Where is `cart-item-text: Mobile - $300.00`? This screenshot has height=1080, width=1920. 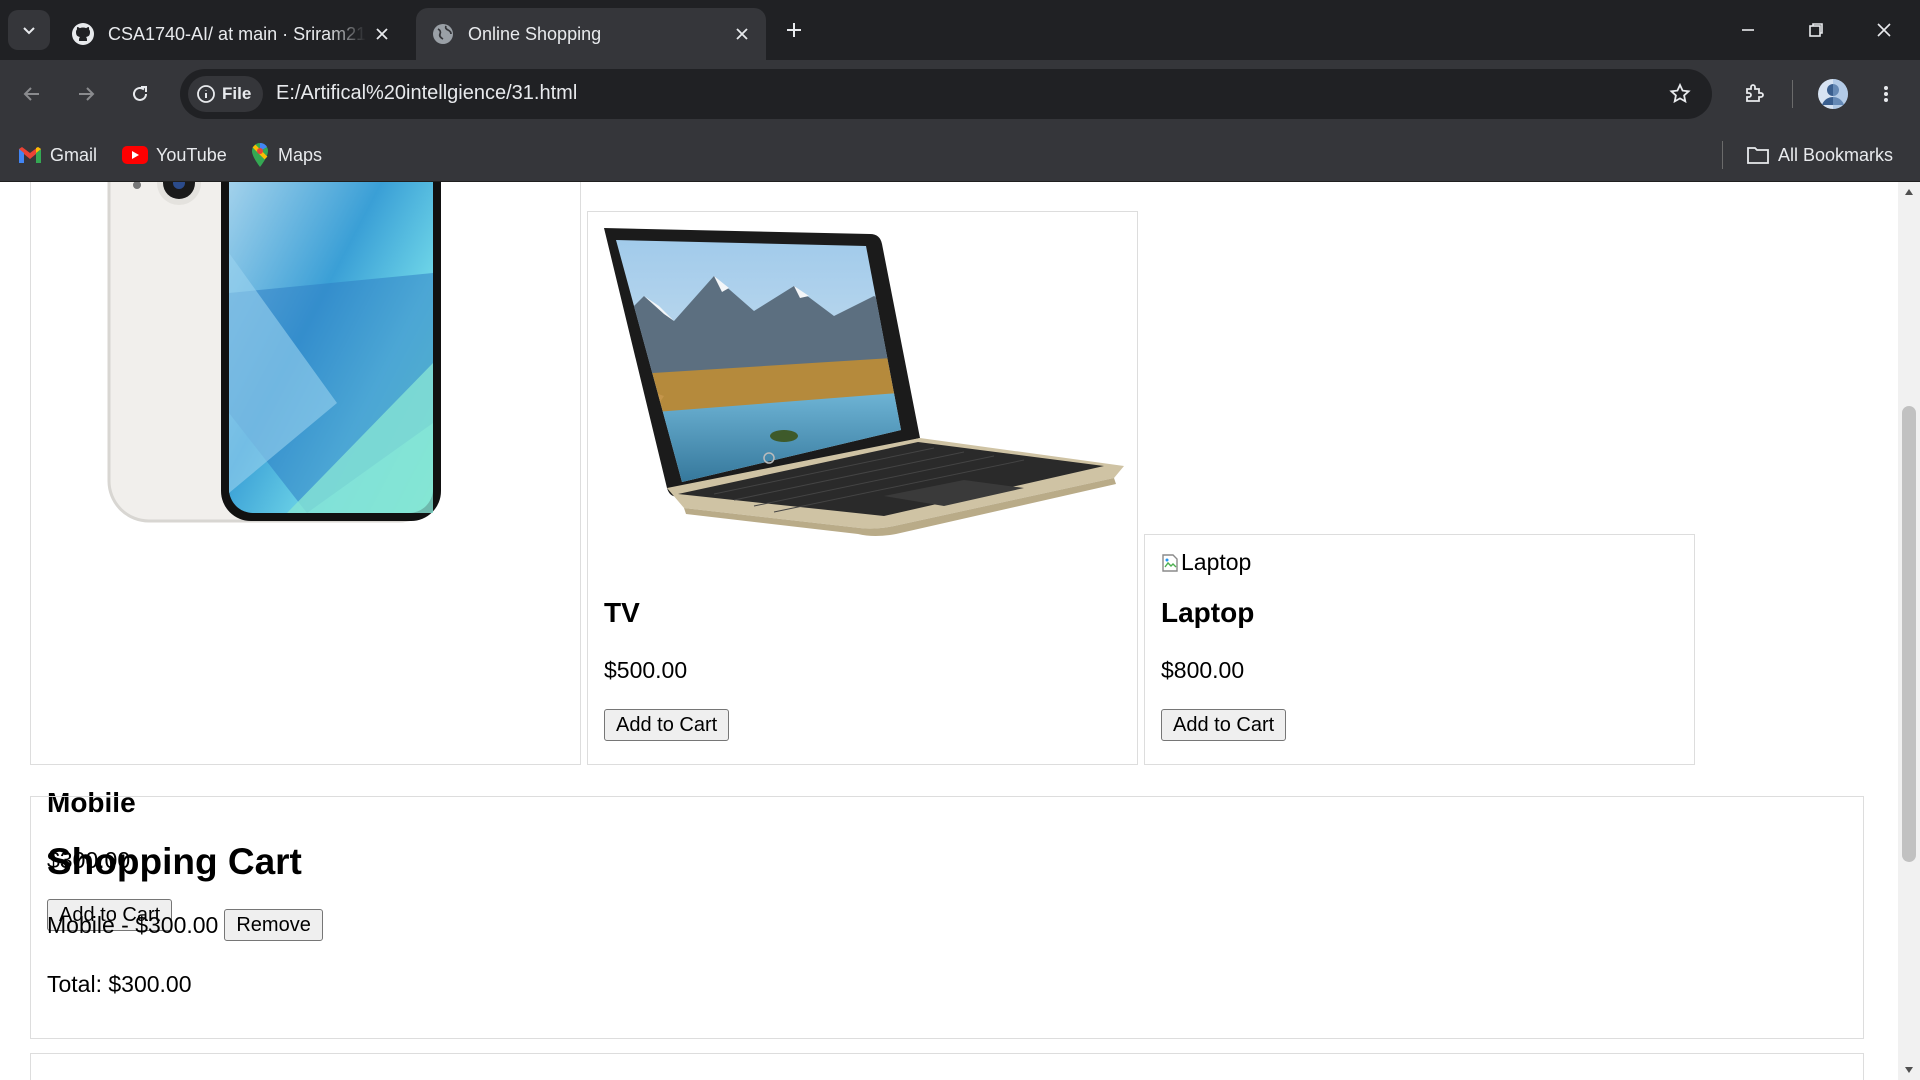
cart-item-text: Mobile - $300.00 is located at coordinates (133, 924).